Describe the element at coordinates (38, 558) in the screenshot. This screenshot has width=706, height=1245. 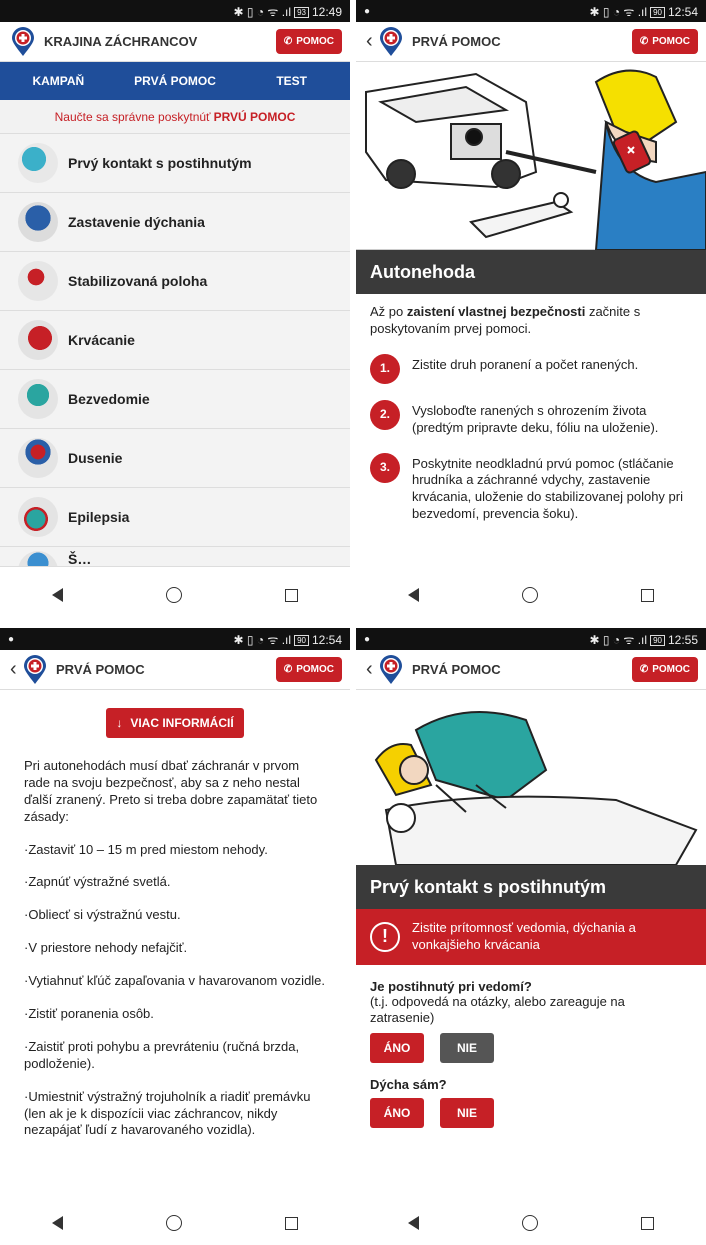
I see `shock-thumbnail` at that location.